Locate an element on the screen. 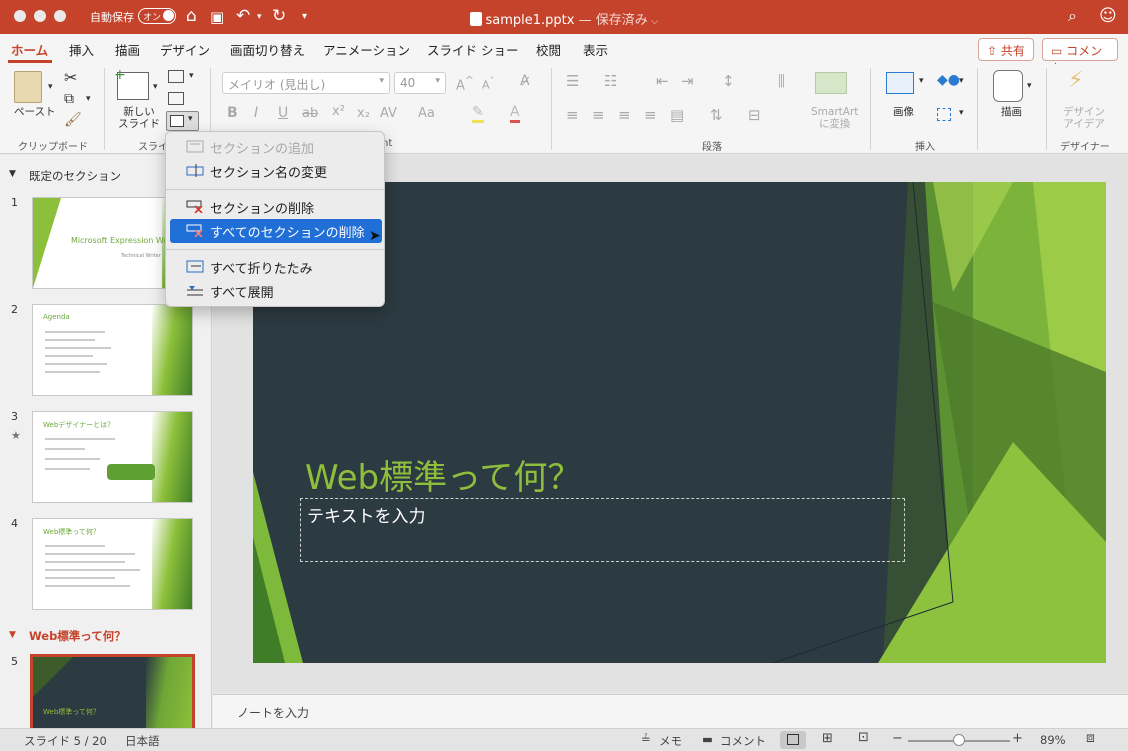  shapes-dropdown-icon: ▾ is located at coordinates (961, 81).